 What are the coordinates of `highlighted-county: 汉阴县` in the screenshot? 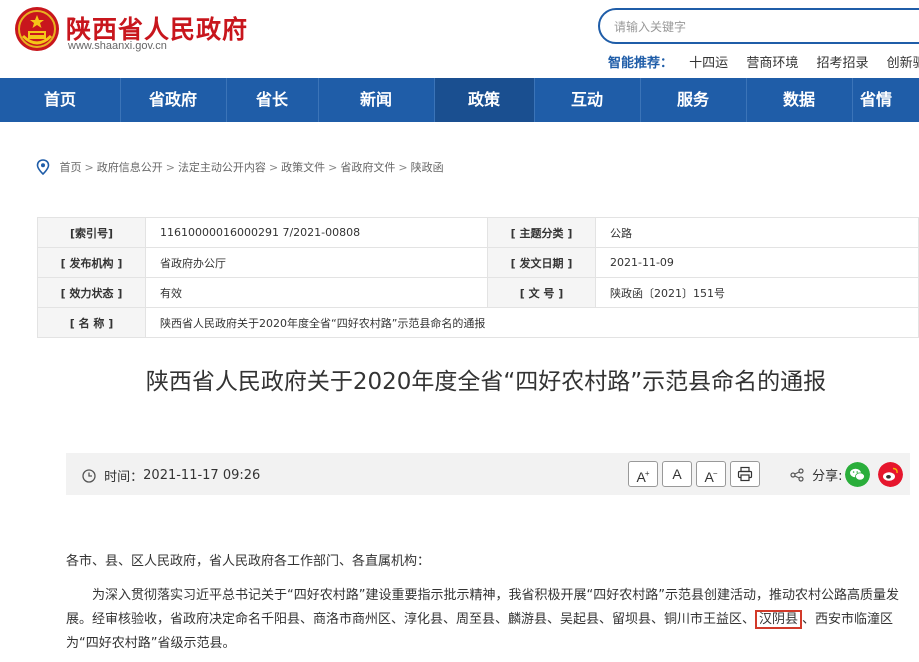 It's located at (779, 619).